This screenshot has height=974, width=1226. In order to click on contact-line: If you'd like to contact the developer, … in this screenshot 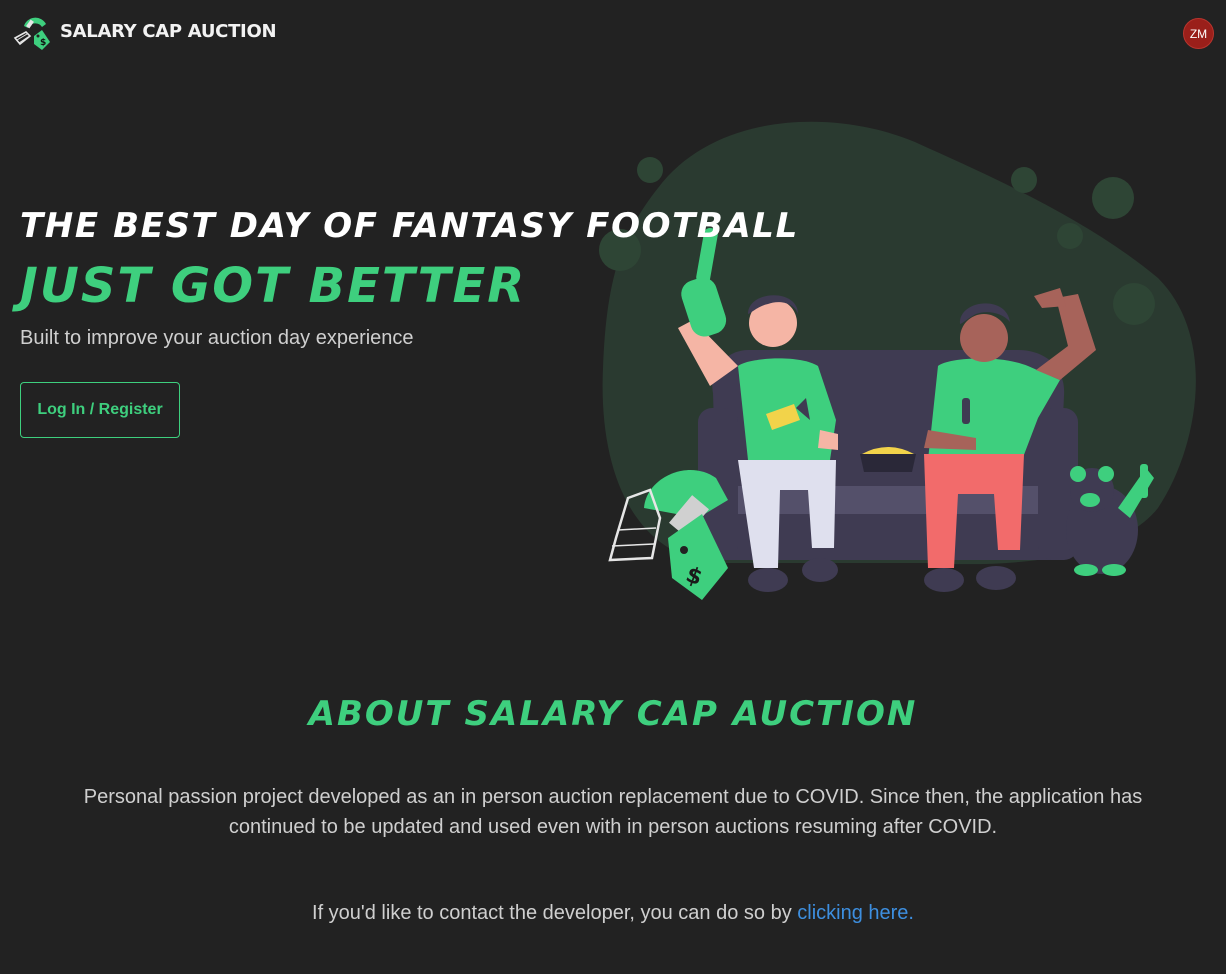, I will do `click(613, 913)`.